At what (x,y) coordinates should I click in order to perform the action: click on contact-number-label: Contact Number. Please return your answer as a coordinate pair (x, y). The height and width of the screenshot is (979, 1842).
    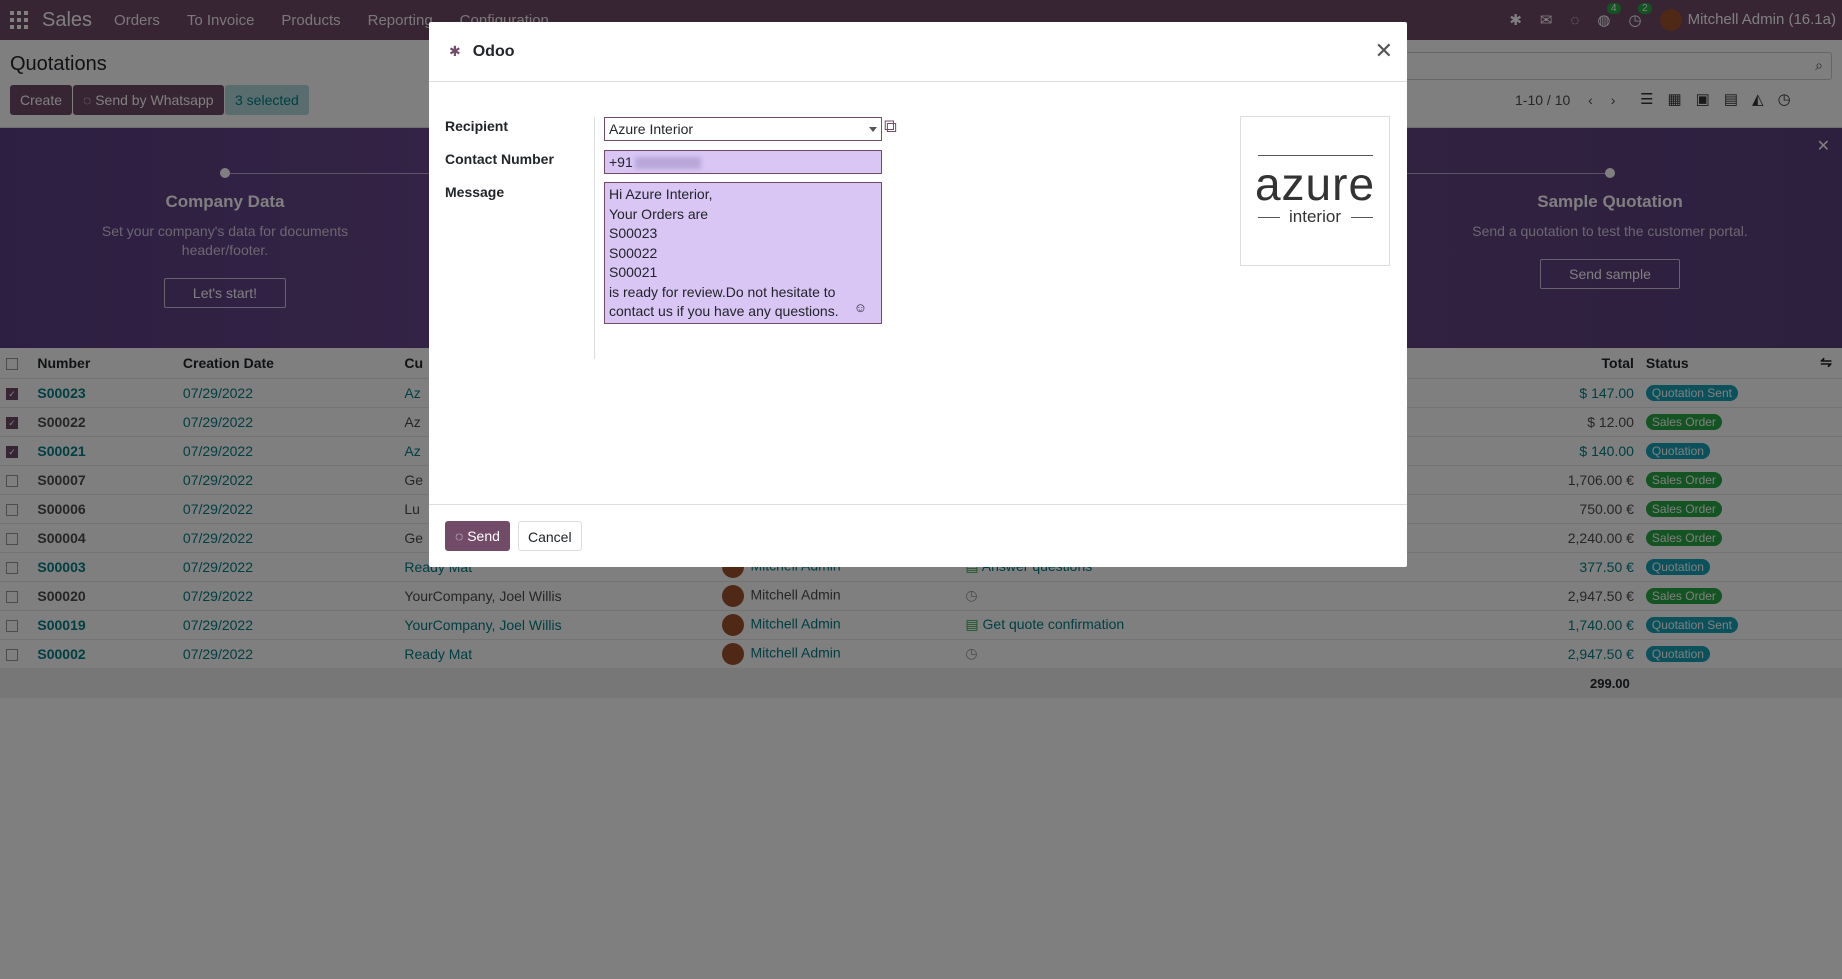
    Looking at the image, I should click on (499, 159).